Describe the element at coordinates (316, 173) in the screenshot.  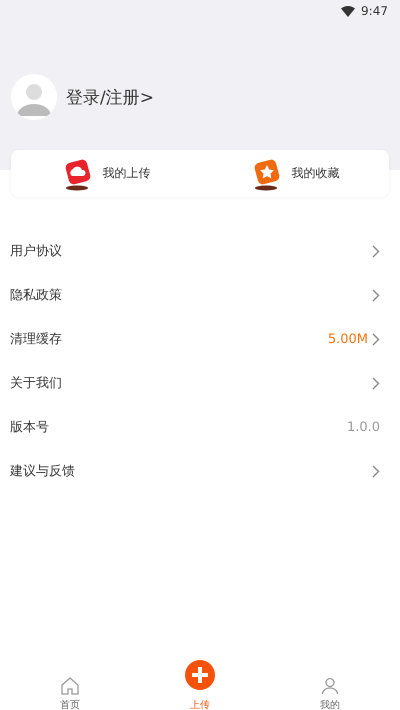
I see `shortcut-label: 我的收藏` at that location.